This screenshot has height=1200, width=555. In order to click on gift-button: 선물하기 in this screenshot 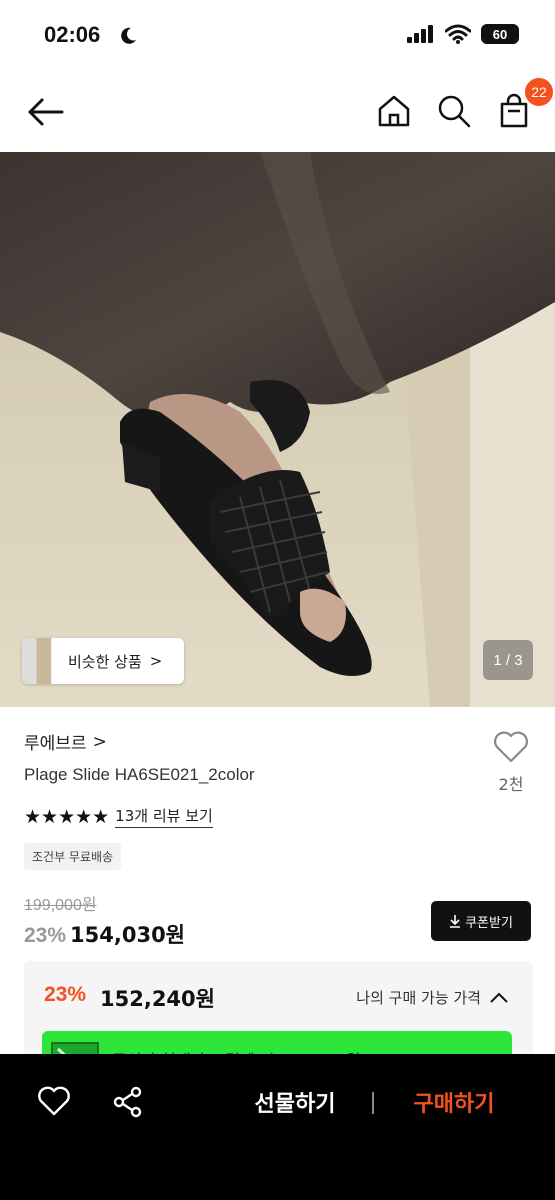, I will do `click(295, 1102)`.